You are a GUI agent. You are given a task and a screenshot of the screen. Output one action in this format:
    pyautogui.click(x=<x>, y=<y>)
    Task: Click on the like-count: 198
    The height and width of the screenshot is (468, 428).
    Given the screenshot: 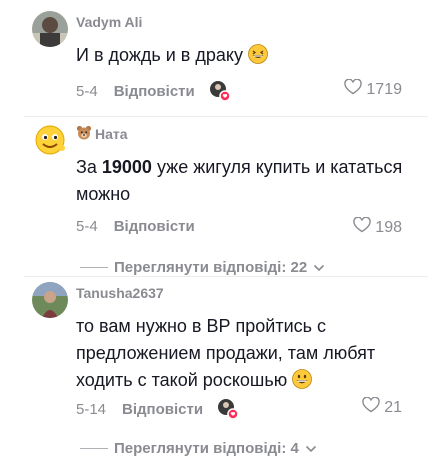 What is the action you would take?
    pyautogui.click(x=388, y=227)
    